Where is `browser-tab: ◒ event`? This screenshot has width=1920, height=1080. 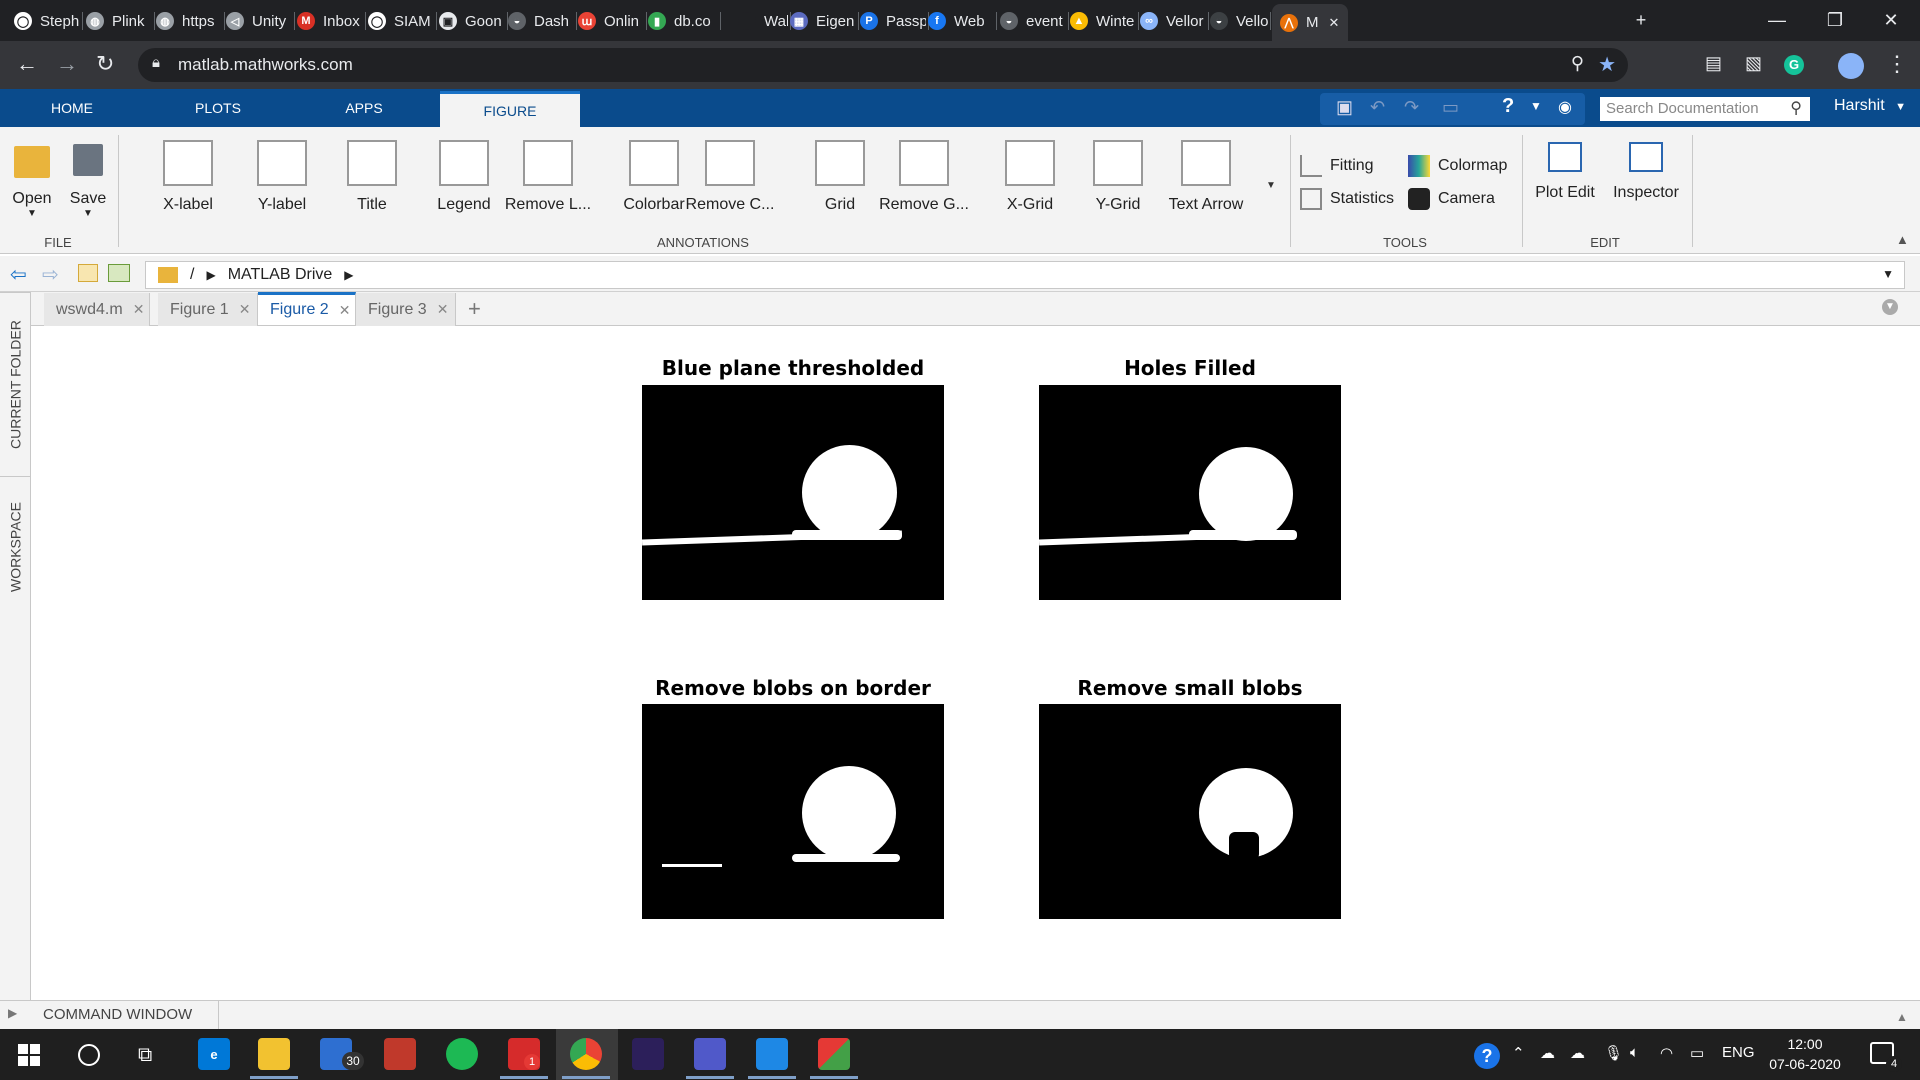 browser-tab: ◒ event is located at coordinates (1033, 21).